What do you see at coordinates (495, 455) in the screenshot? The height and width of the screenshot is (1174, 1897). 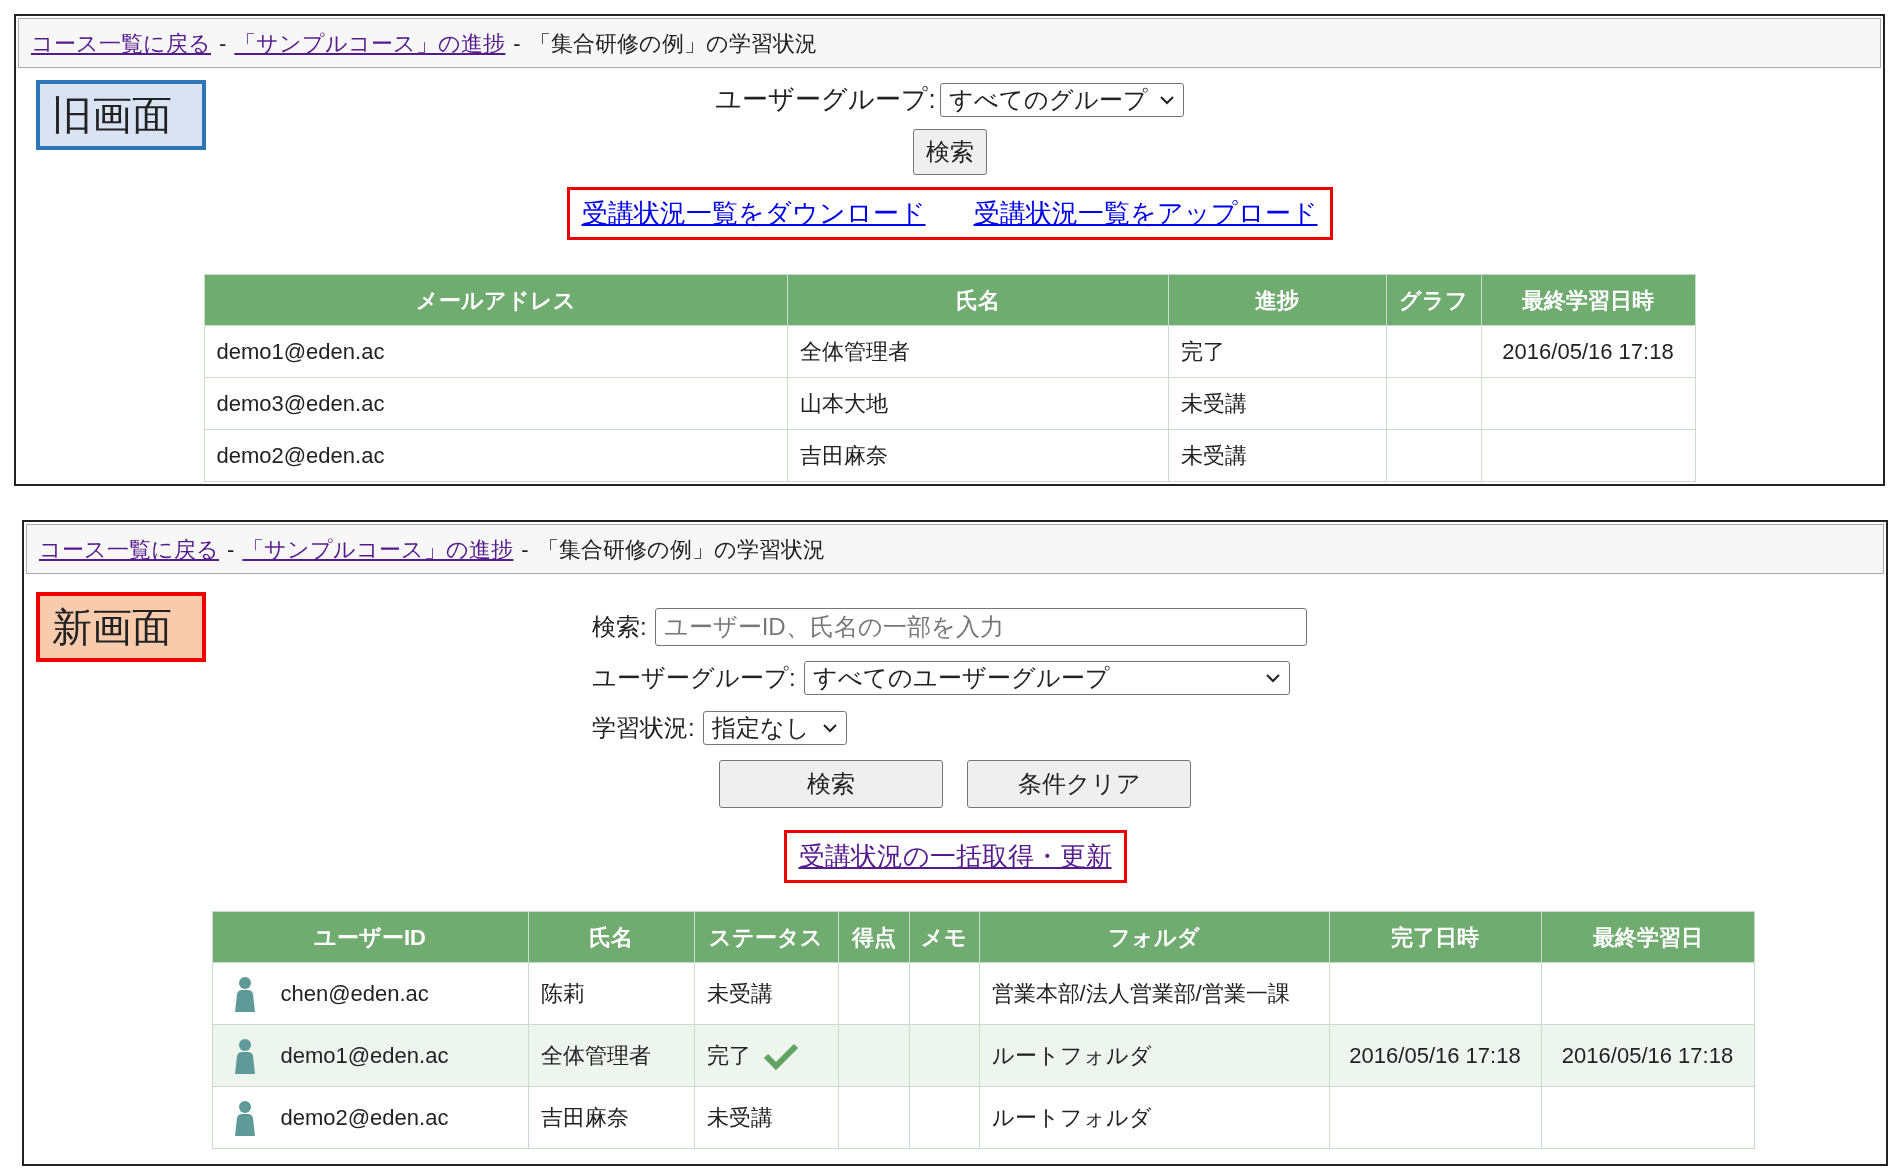 I see `table-cell: demo2@eden.ac` at bounding box center [495, 455].